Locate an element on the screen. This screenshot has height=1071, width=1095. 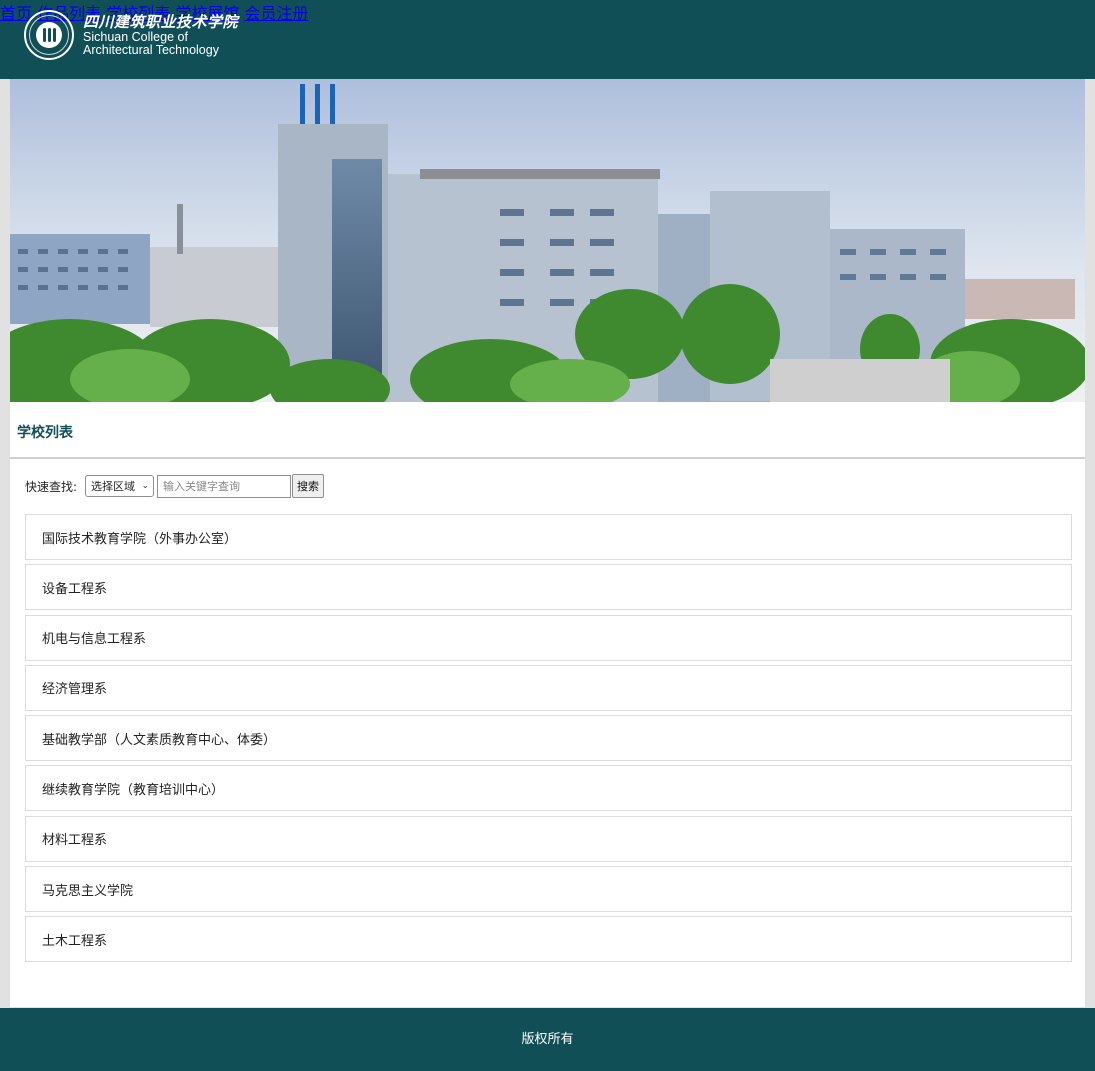
school-list-item: 继续教育学院（教育培训中心） is located at coordinates (548, 788).